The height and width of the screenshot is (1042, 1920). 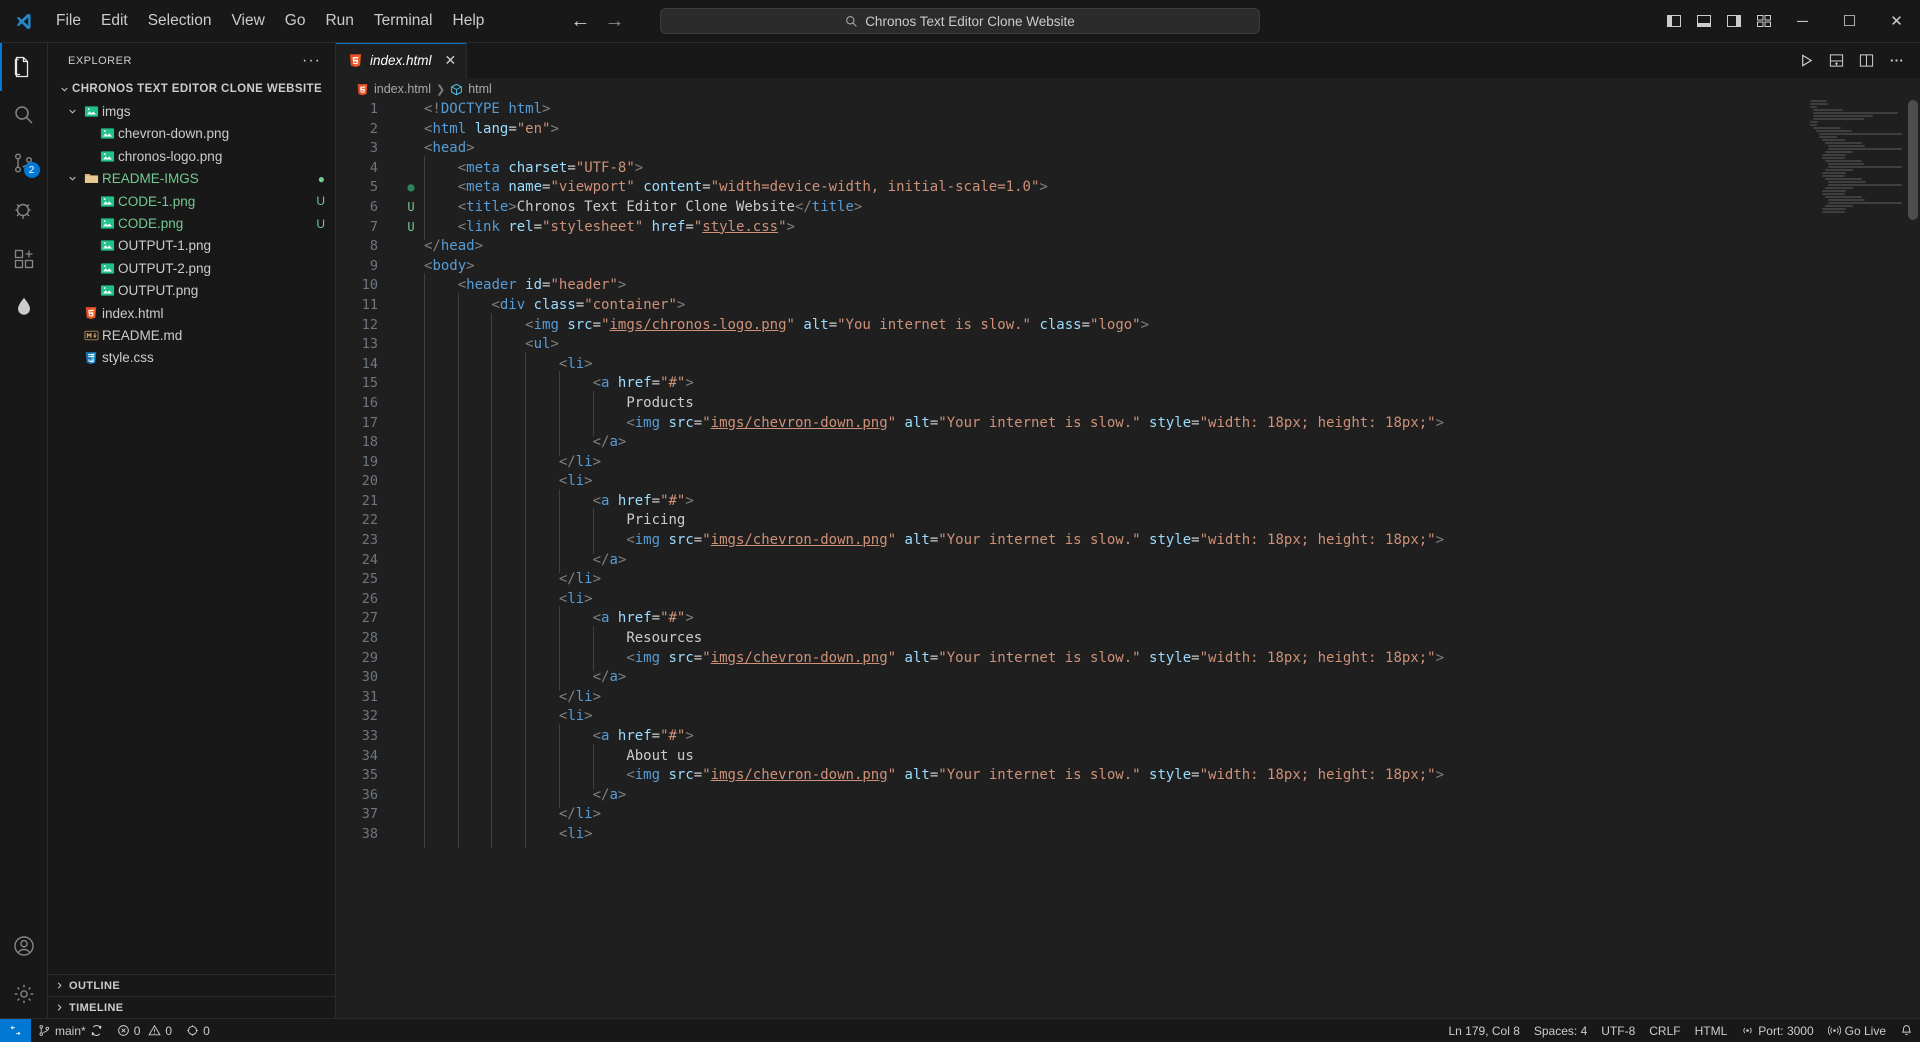 I want to click on token-tag: img, so click(x=647, y=422).